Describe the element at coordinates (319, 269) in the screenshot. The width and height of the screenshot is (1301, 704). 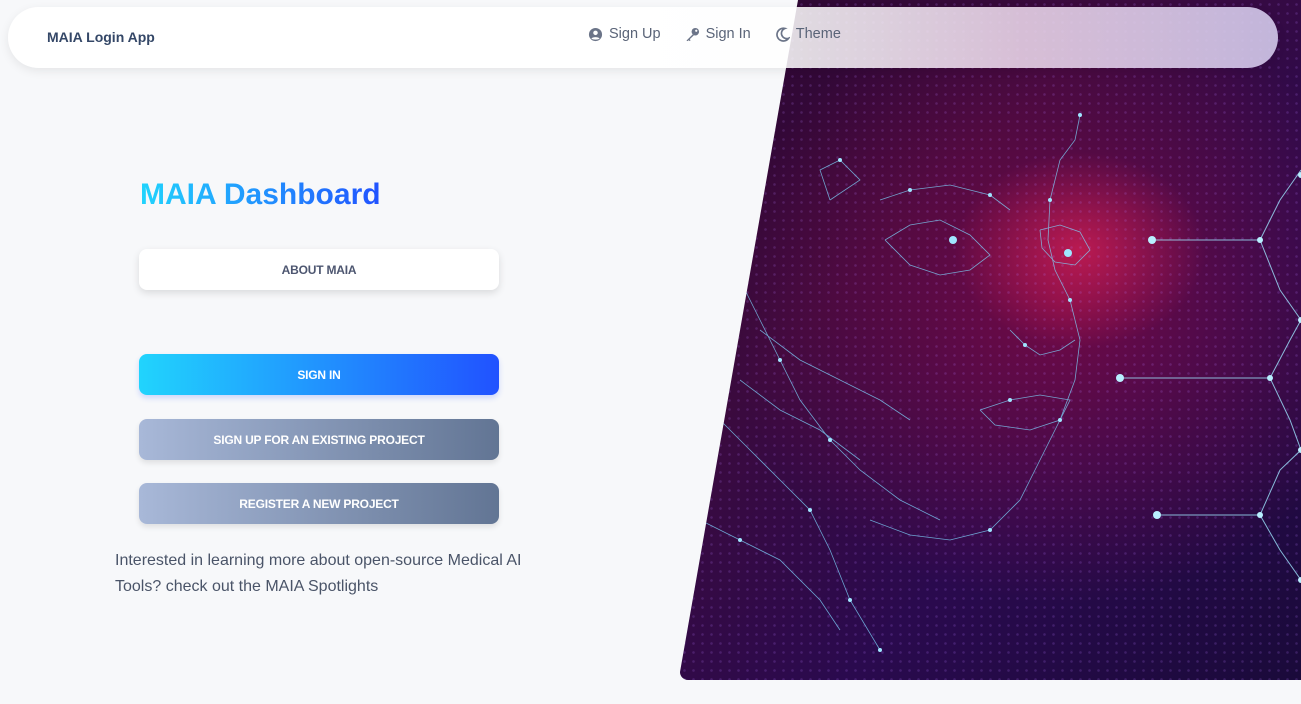
I see `about-maia-button: ABOUT MAIA` at that location.